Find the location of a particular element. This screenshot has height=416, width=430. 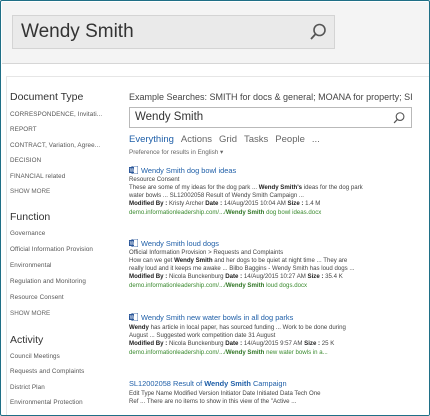

tab-grid: Grid is located at coordinates (228, 139).